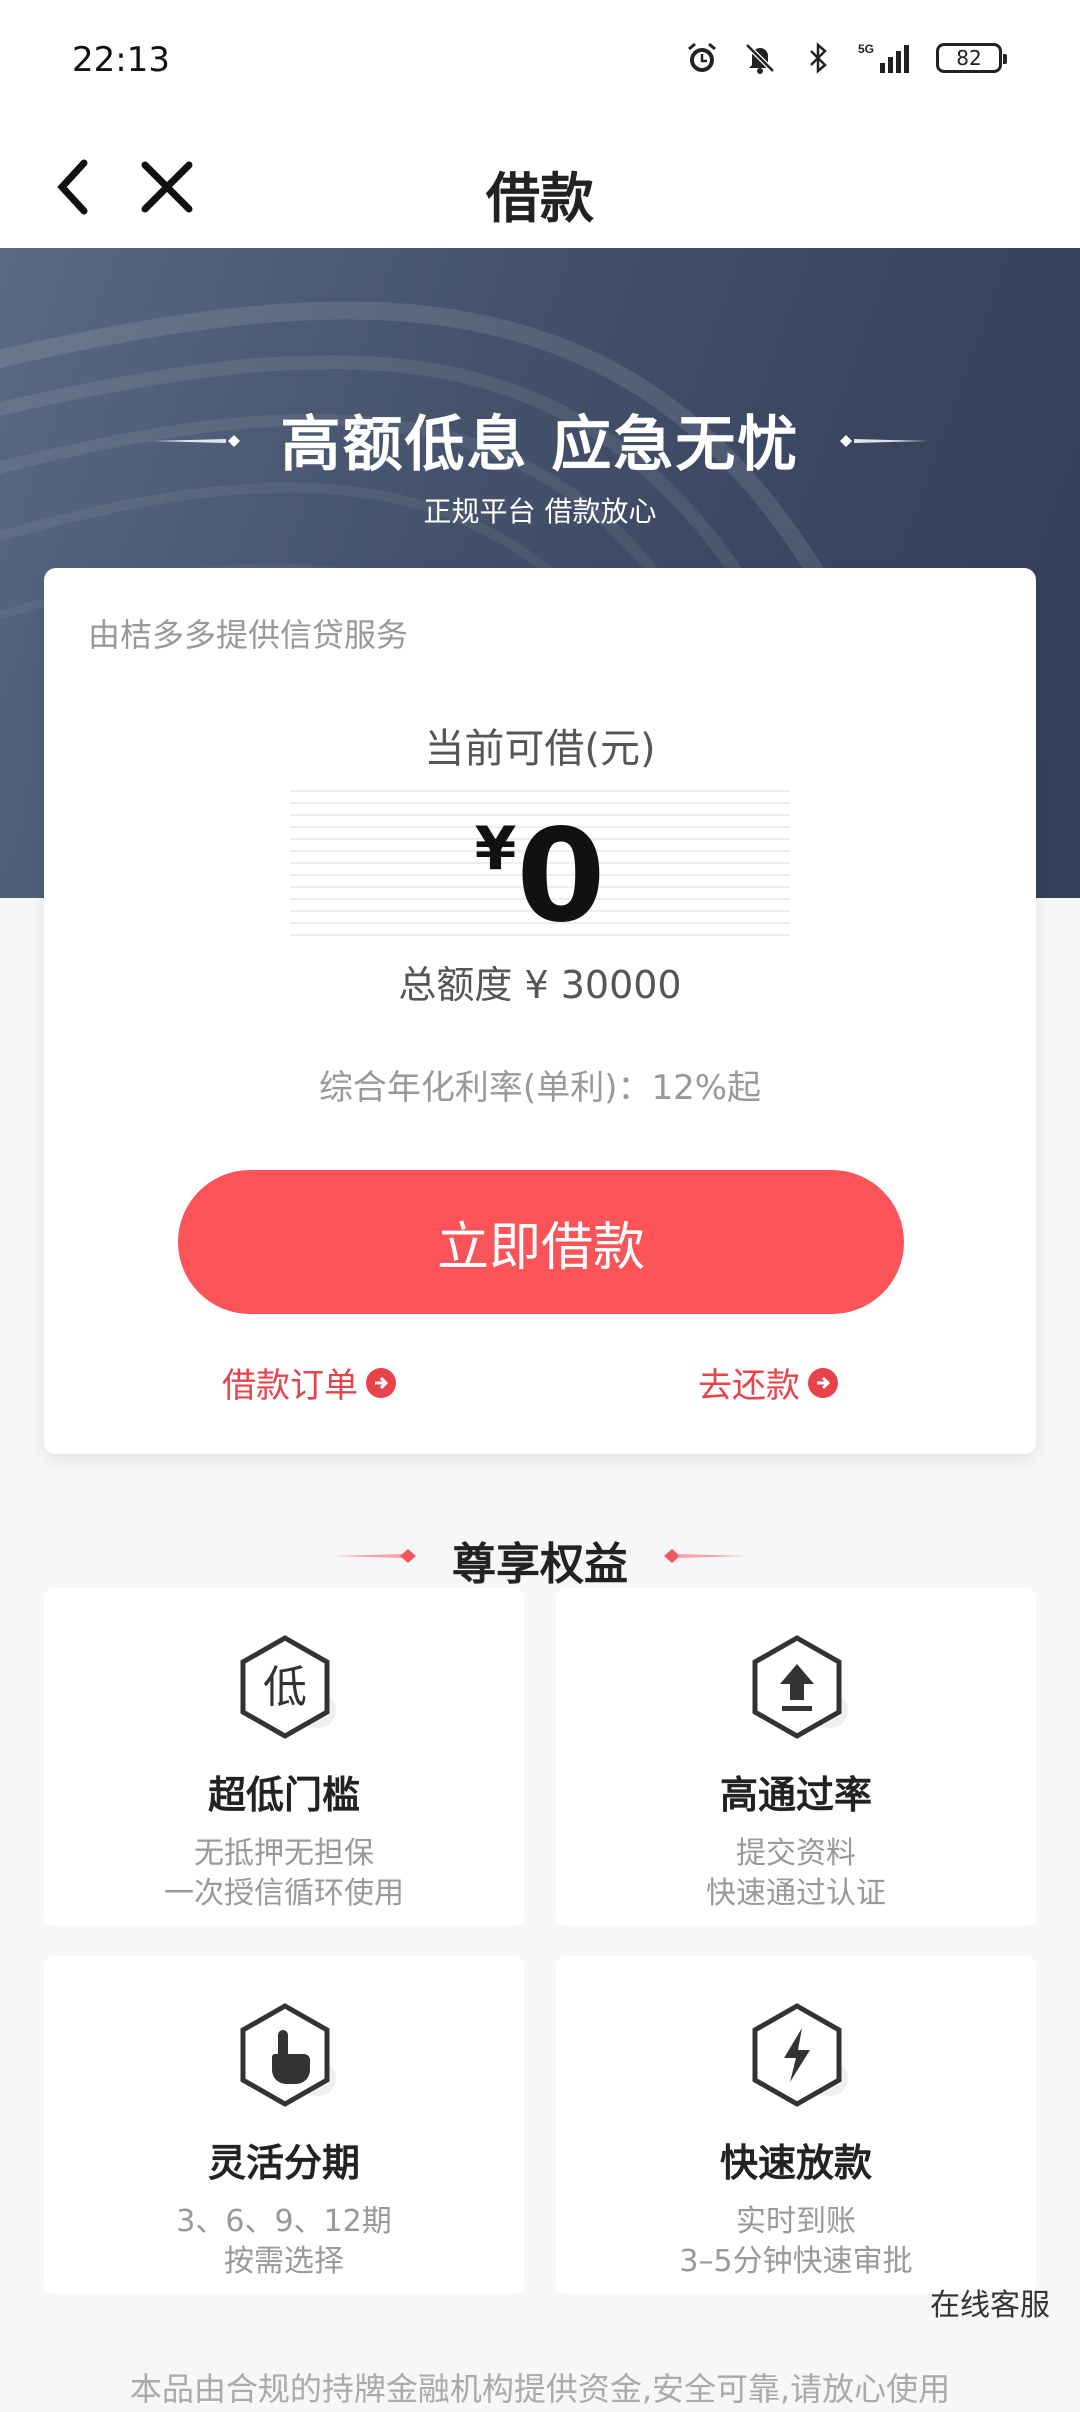 The width and height of the screenshot is (1080, 2412). Describe the element at coordinates (795, 2163) in the screenshot. I see `benefit-title: 快速放款` at that location.